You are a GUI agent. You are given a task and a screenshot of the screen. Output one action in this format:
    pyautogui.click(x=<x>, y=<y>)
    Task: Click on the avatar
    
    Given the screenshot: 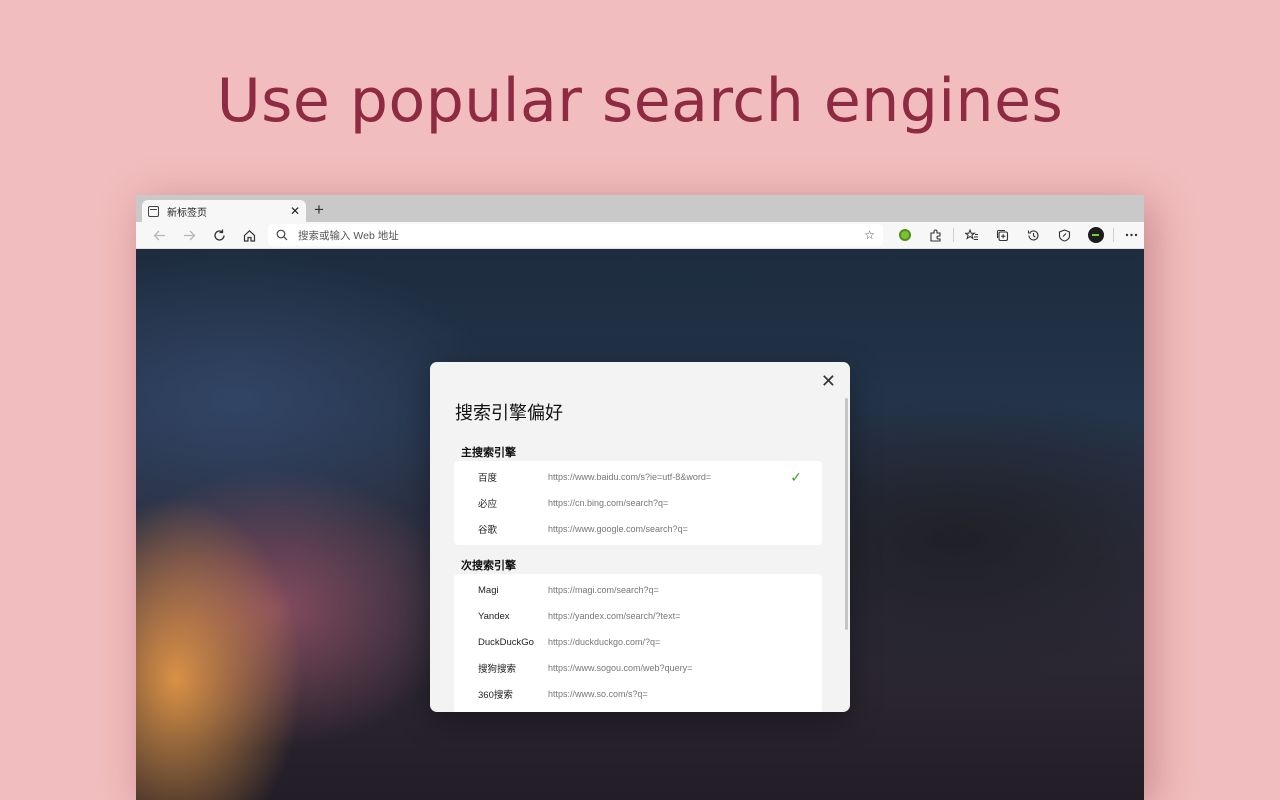 What is the action you would take?
    pyautogui.click(x=1095, y=235)
    